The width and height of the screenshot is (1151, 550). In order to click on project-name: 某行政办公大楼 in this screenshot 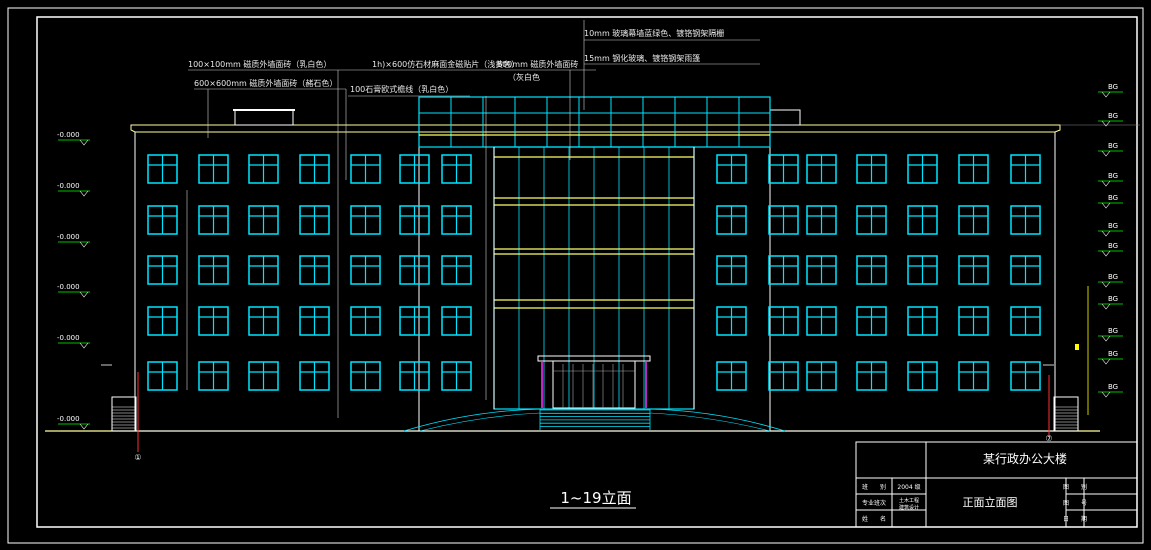, I will do `click(1025, 458)`.